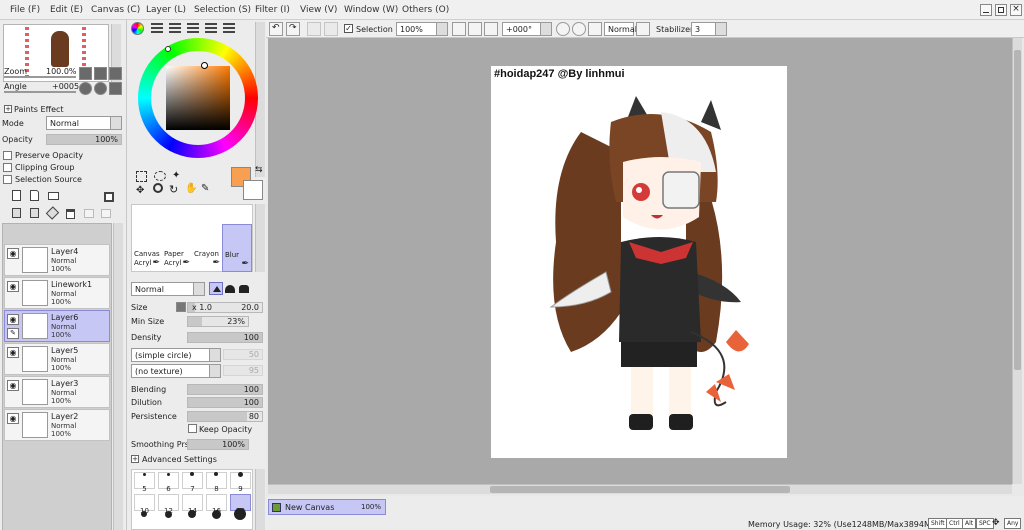 This screenshot has height=530, width=1024. What do you see at coordinates (207, 248) in the screenshot?
I see `tool-slot: Crayon ✒` at bounding box center [207, 248].